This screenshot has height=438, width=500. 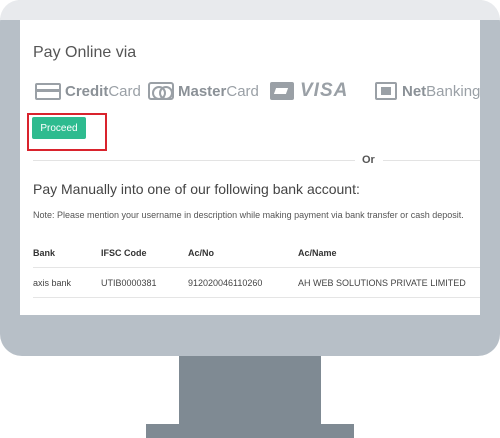 What do you see at coordinates (129, 283) in the screenshot?
I see `cell-ifsc-code: UTIB0000381` at bounding box center [129, 283].